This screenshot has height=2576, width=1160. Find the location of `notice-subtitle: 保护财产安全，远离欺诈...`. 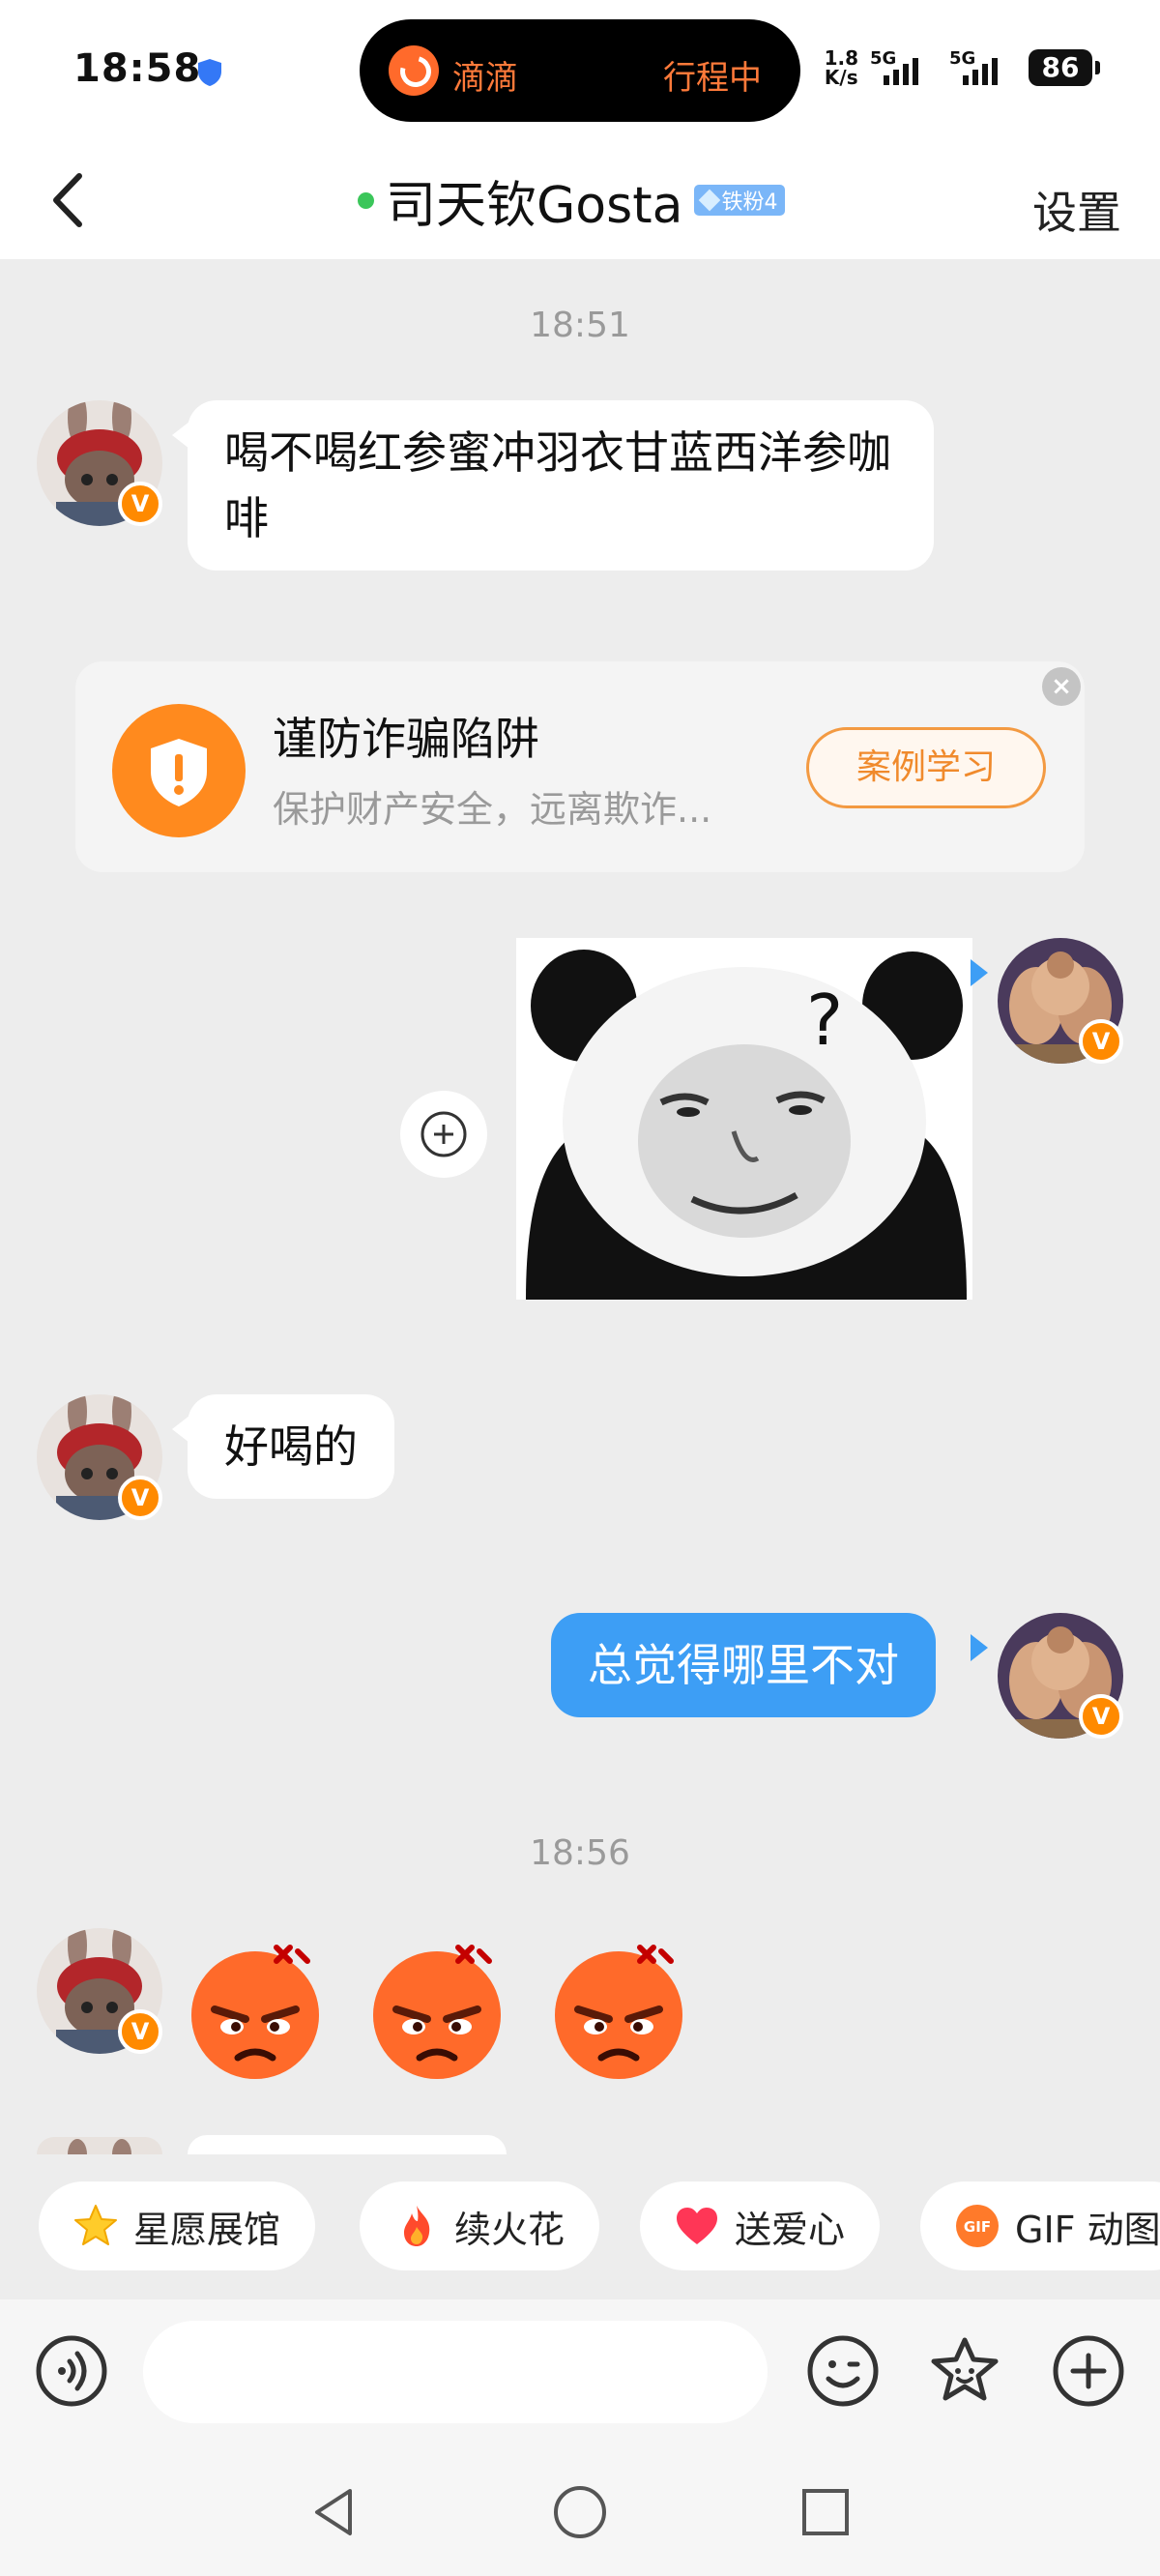

notice-subtitle: 保护财产安全，远离欺诈... is located at coordinates (493, 809).